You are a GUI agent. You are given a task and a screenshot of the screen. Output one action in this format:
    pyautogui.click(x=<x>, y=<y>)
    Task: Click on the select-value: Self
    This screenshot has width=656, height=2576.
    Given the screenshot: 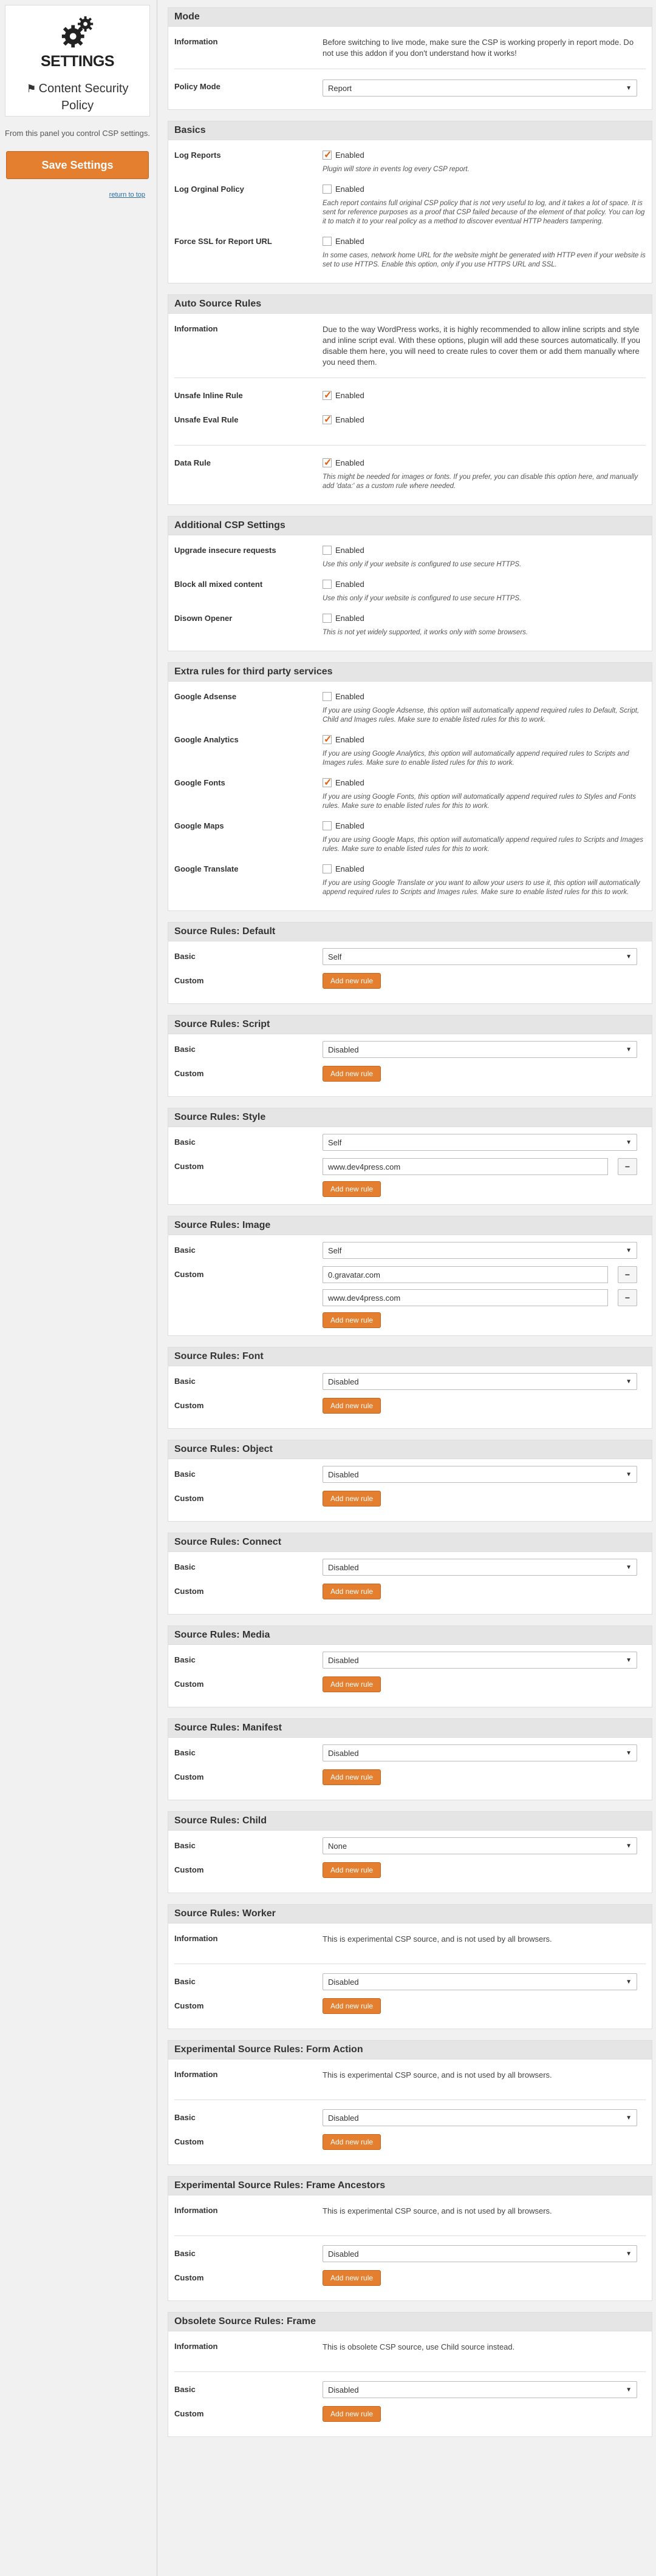 What is the action you would take?
    pyautogui.click(x=335, y=1250)
    